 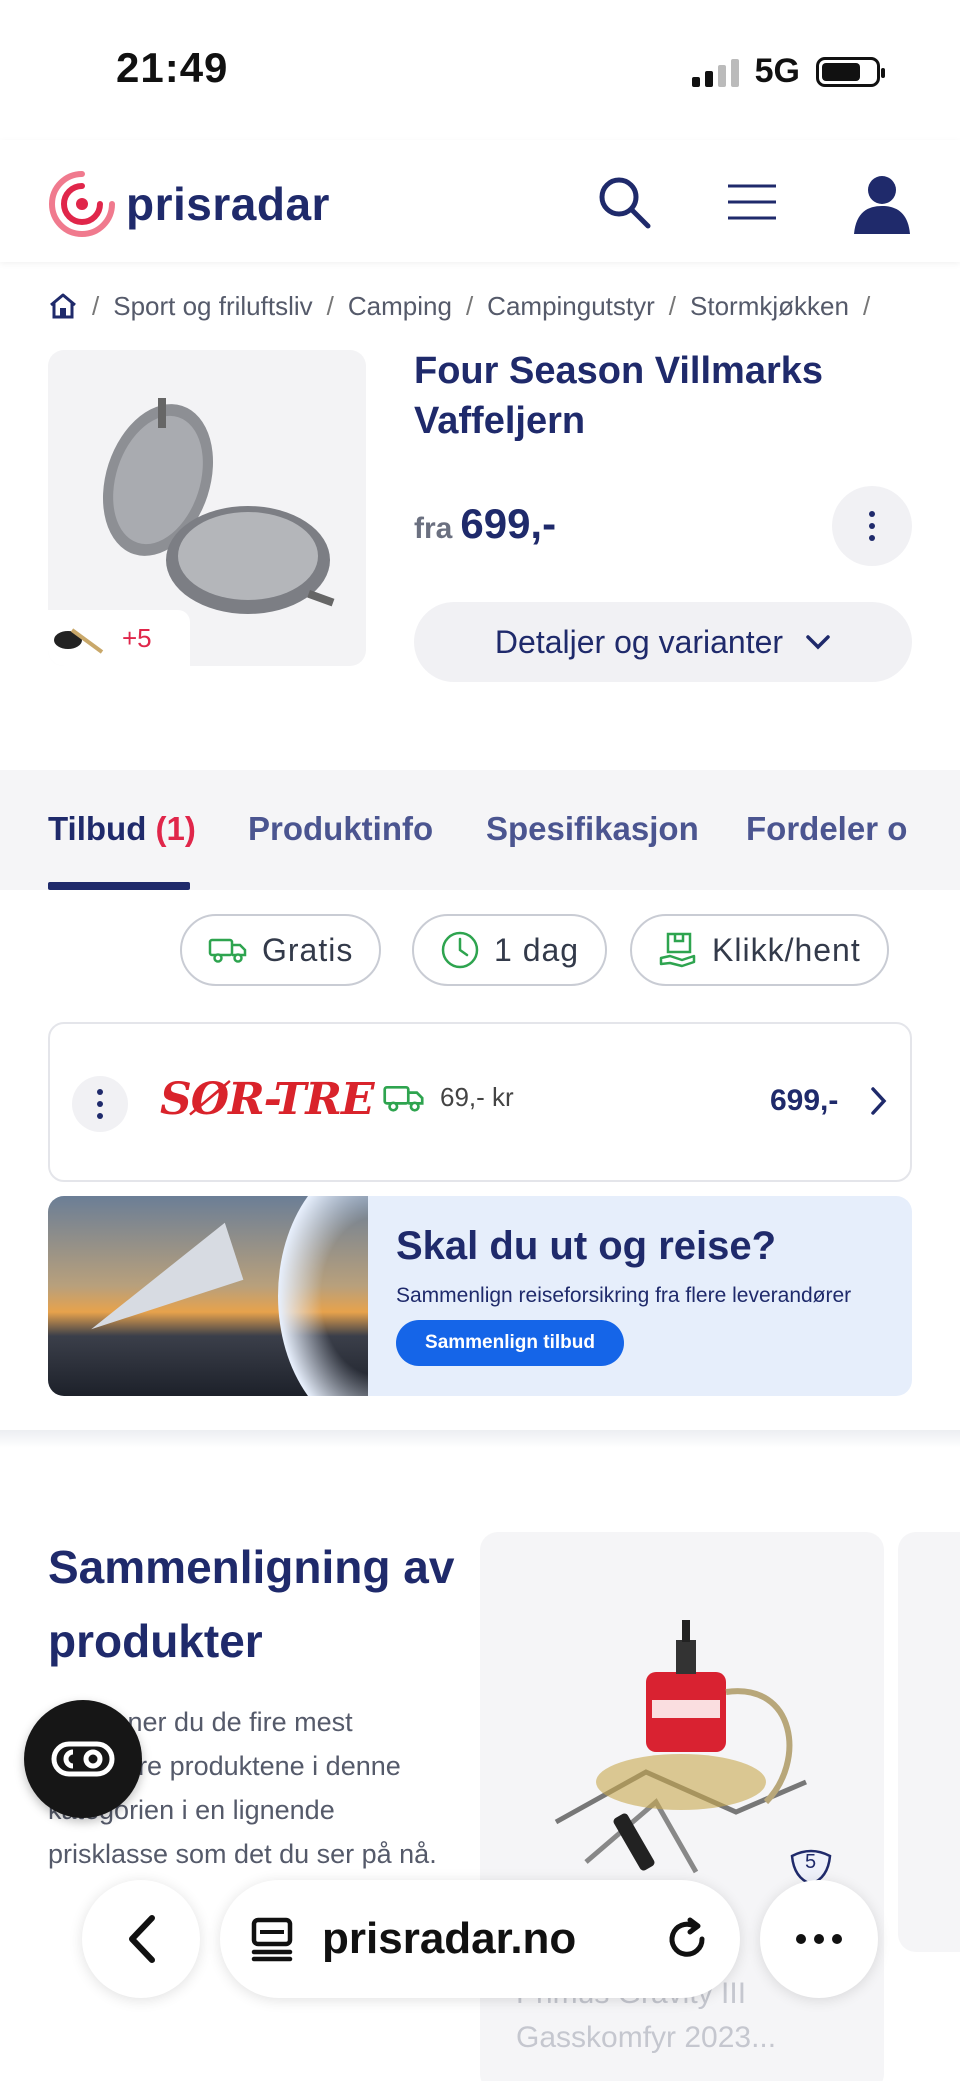 I want to click on menu-icon, so click(x=752, y=202).